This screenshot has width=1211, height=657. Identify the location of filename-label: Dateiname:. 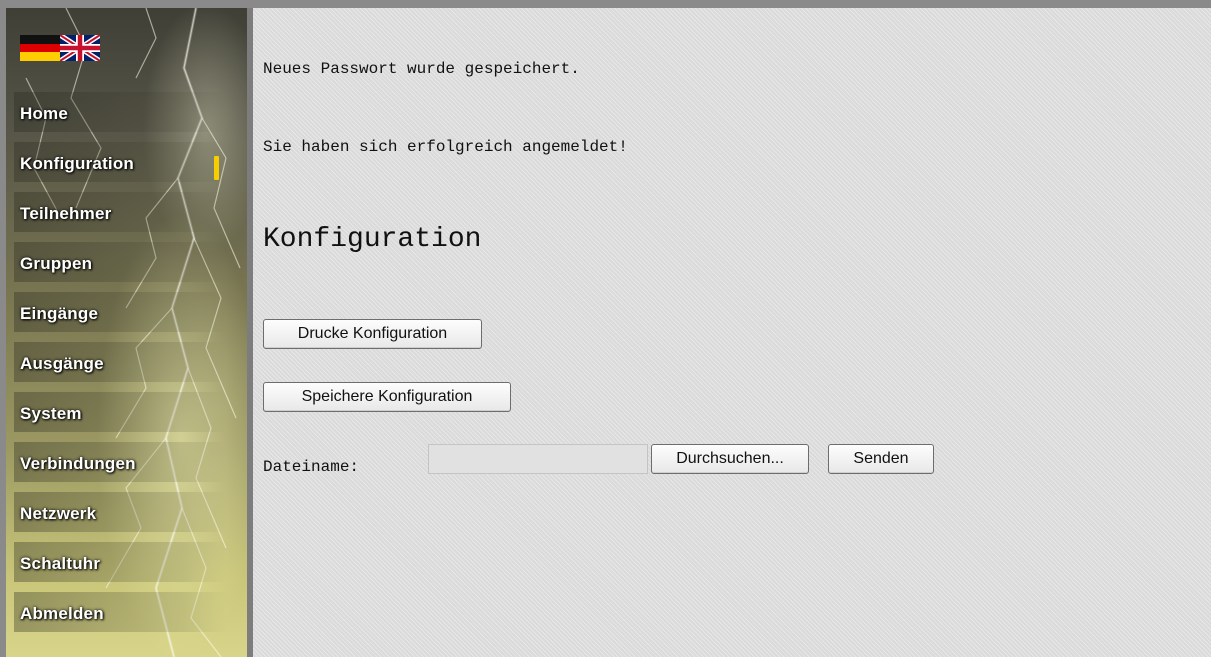
(311, 467).